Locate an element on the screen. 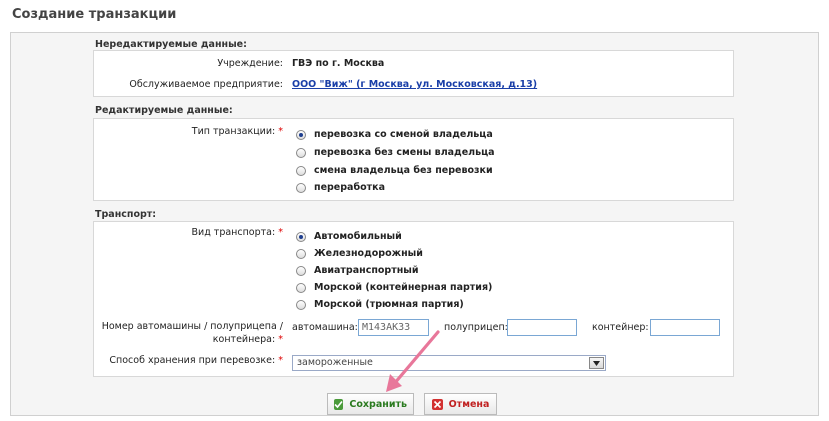 This screenshot has height=421, width=829. editable-section-title: Редактируемые данные: is located at coordinates (164, 110).